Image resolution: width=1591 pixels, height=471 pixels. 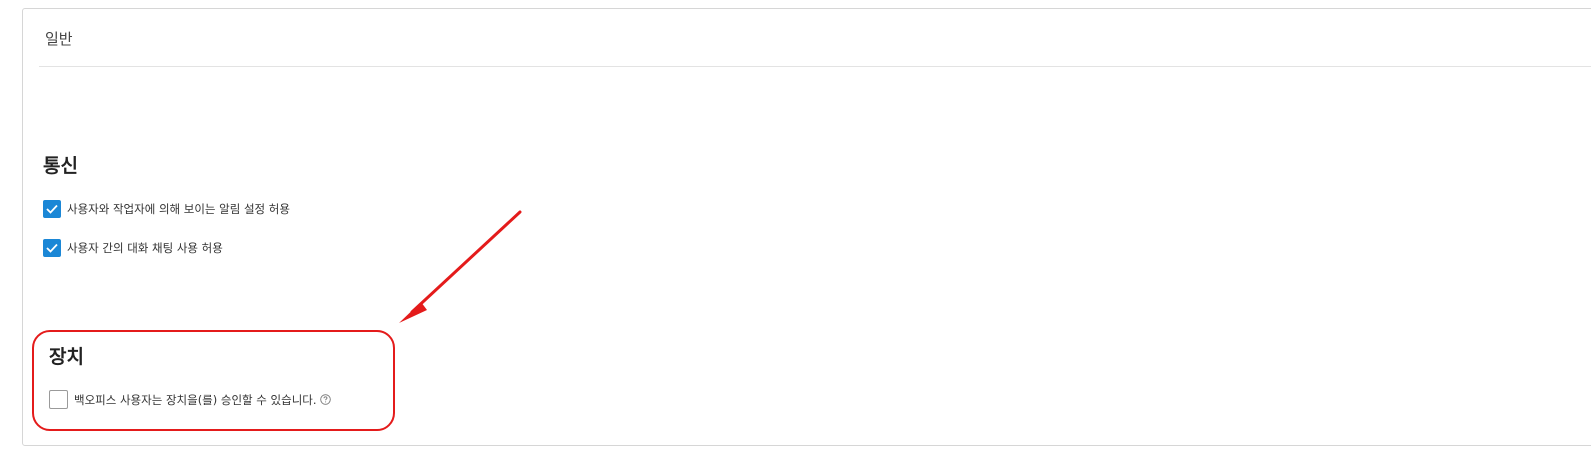 I want to click on option-chat: 사용자 간의 대화 채팅 사용 허용, so click(x=133, y=248).